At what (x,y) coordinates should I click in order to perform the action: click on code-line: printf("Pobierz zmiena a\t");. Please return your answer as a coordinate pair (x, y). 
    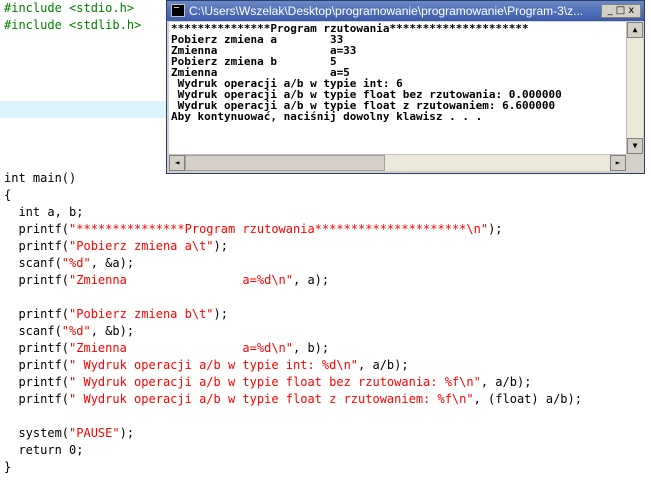
    Looking at the image, I should click on (116, 246).